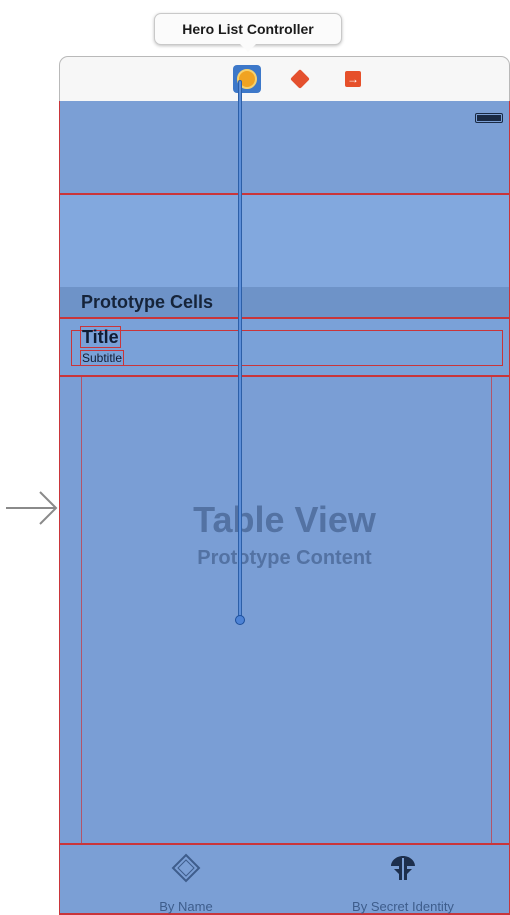  Describe the element at coordinates (284, 302) in the screenshot. I see `section-header: Prototype Cells` at that location.